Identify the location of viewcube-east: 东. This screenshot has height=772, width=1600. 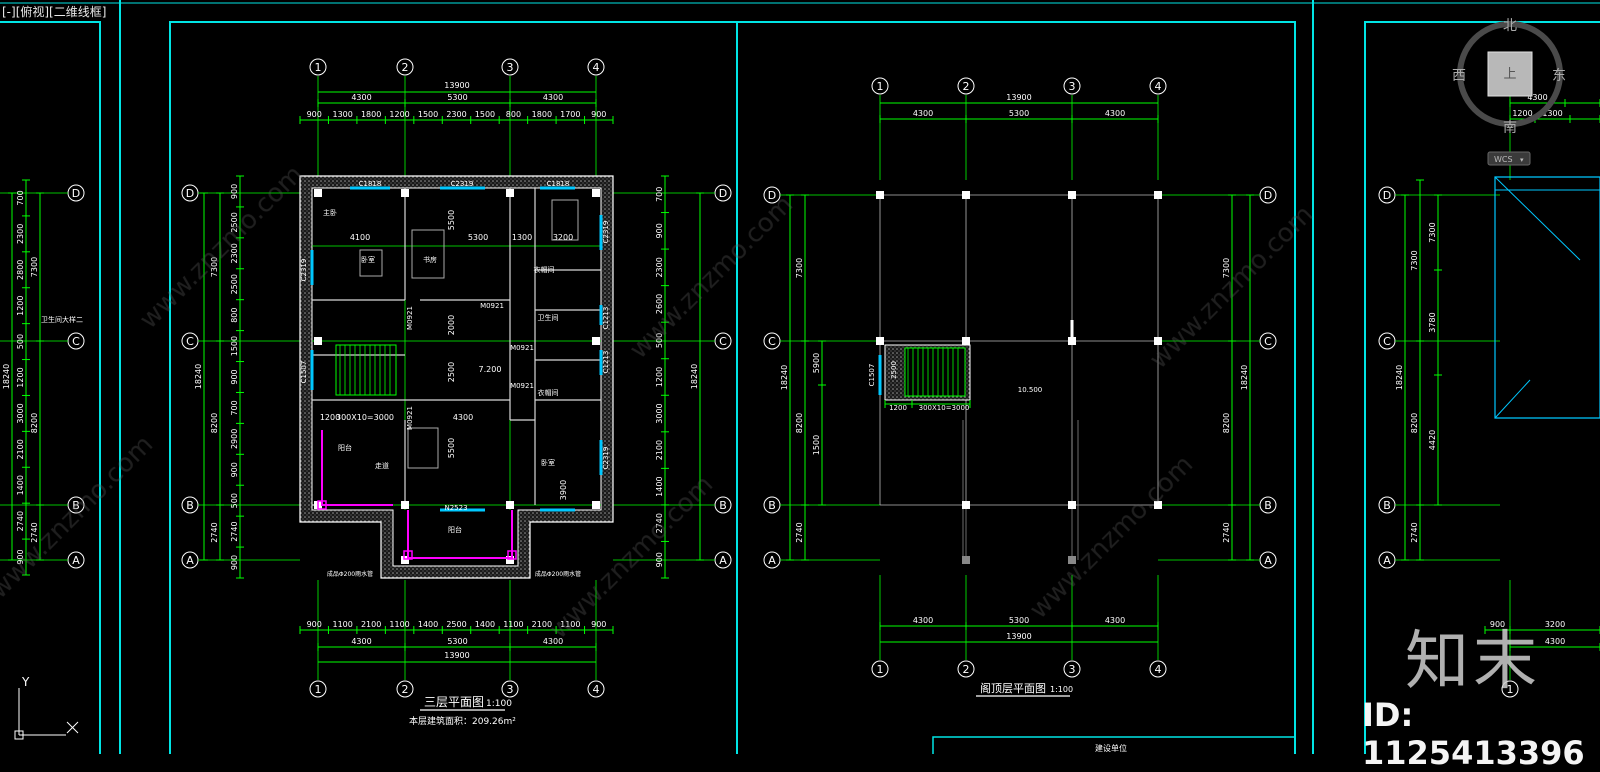
(1559, 76).